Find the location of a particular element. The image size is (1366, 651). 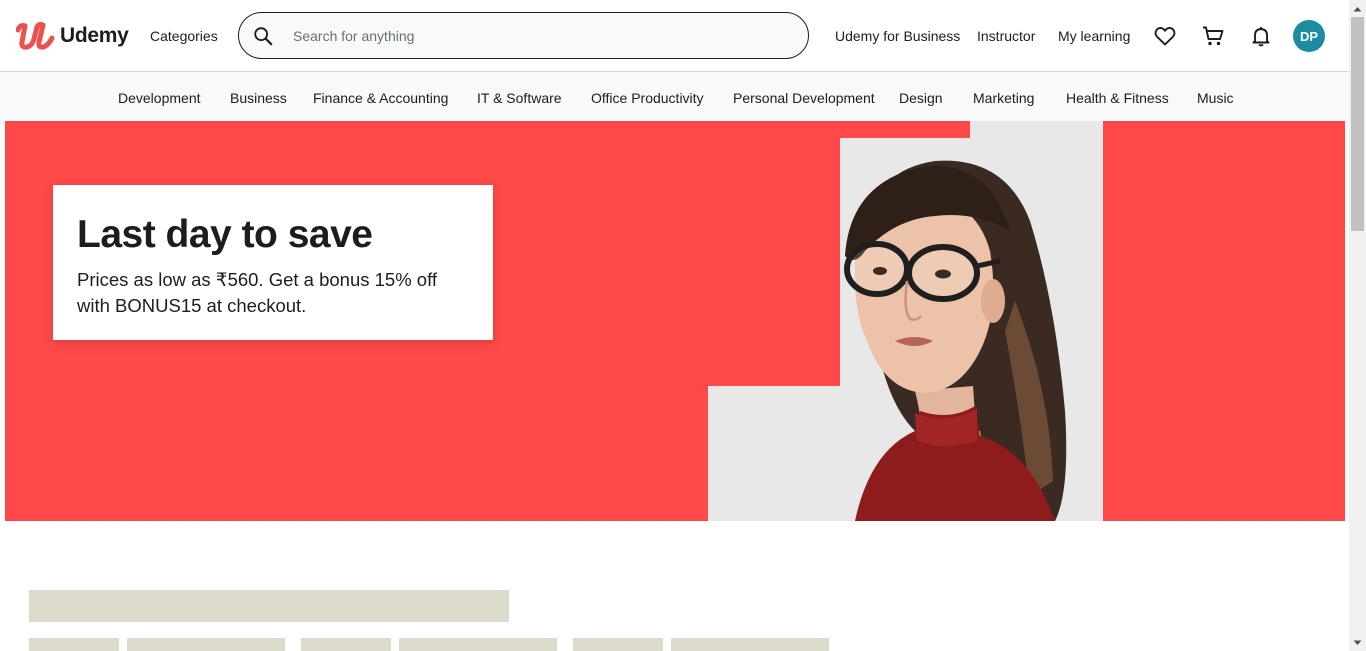

scroll-up-arrow-icon is located at coordinates (1357, 8).